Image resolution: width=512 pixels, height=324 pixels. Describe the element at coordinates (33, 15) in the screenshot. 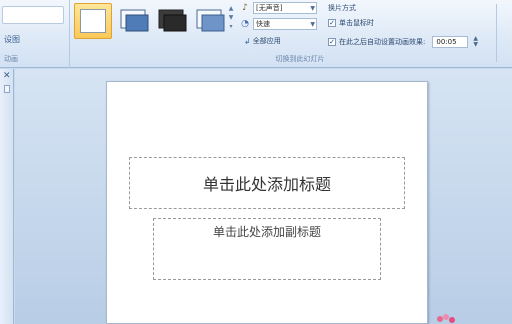

I see `left-dropdown-box` at that location.